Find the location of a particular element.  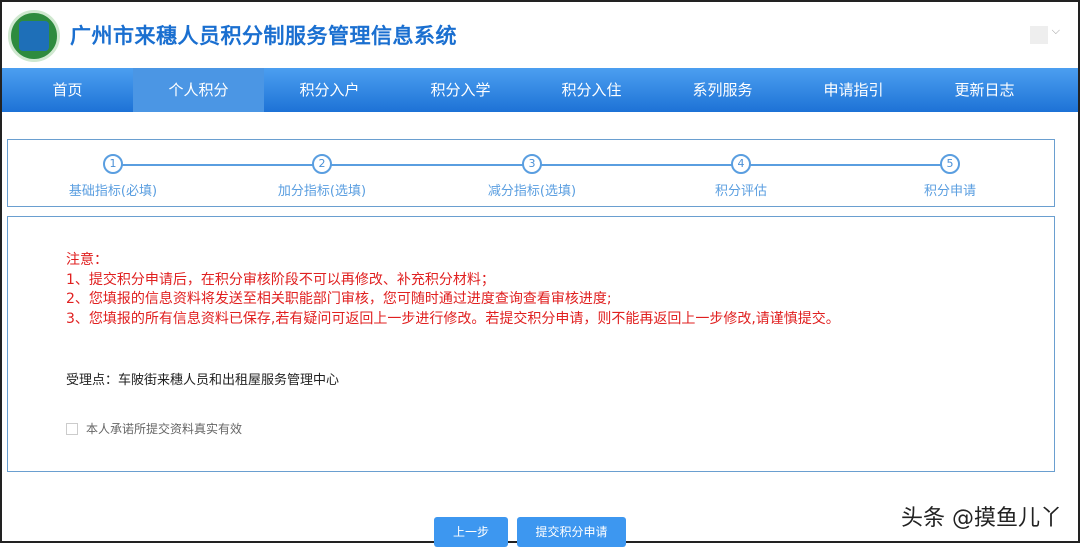

header: 广州市来穗人员积分制服务管理信息系统 ⌵ is located at coordinates (540, 35).